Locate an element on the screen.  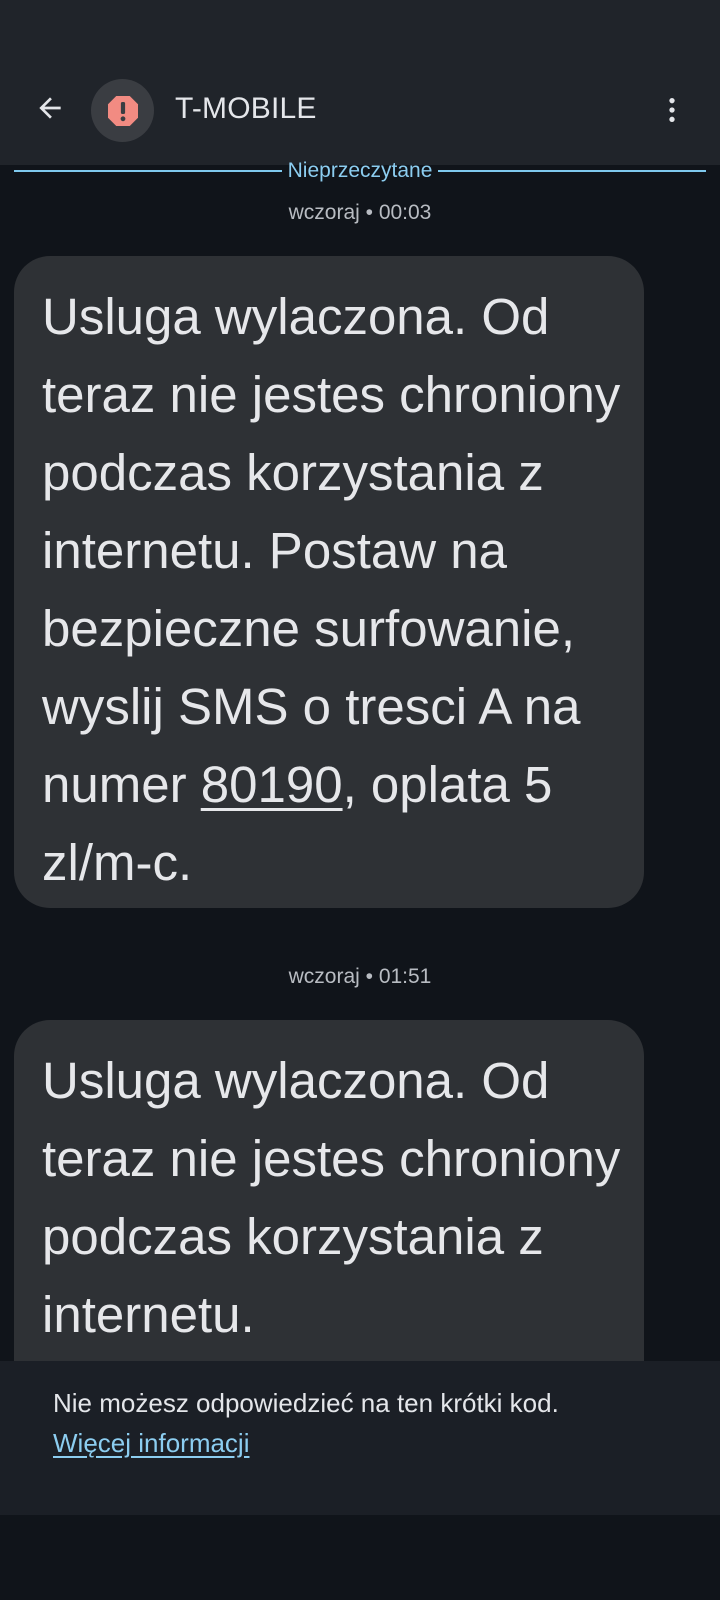
phone-number-link: 80190 is located at coordinates (272, 784).